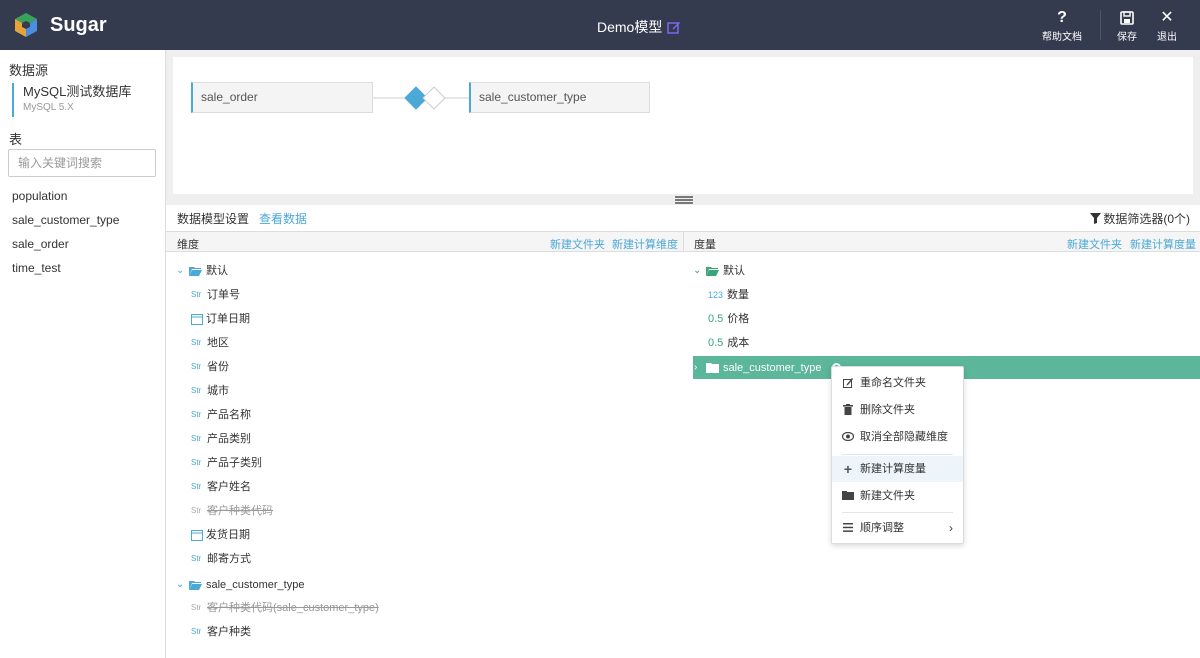  What do you see at coordinates (40, 244) in the screenshot?
I see `table-item-sale-order: sale_order` at bounding box center [40, 244].